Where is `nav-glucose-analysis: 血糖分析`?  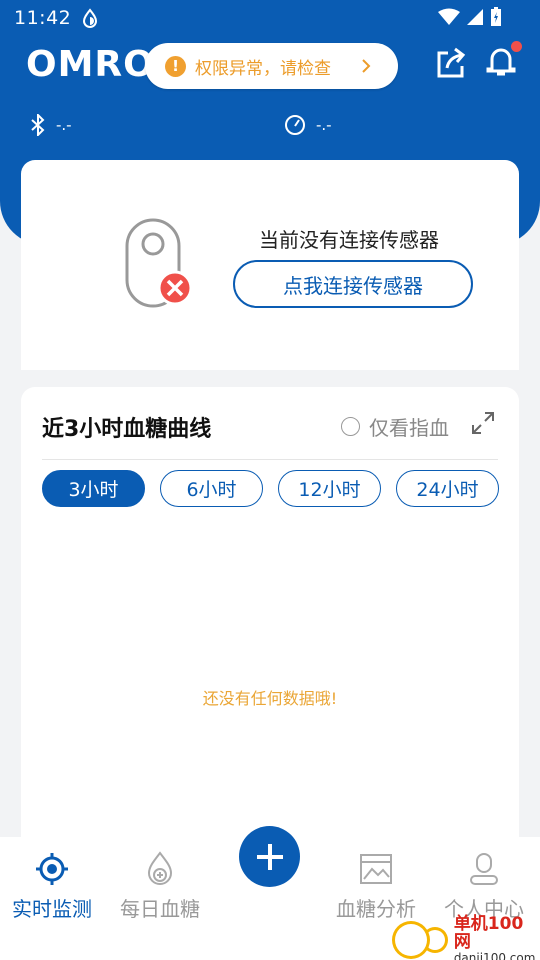
nav-glucose-analysis: 血糖分析 is located at coordinates (376, 886).